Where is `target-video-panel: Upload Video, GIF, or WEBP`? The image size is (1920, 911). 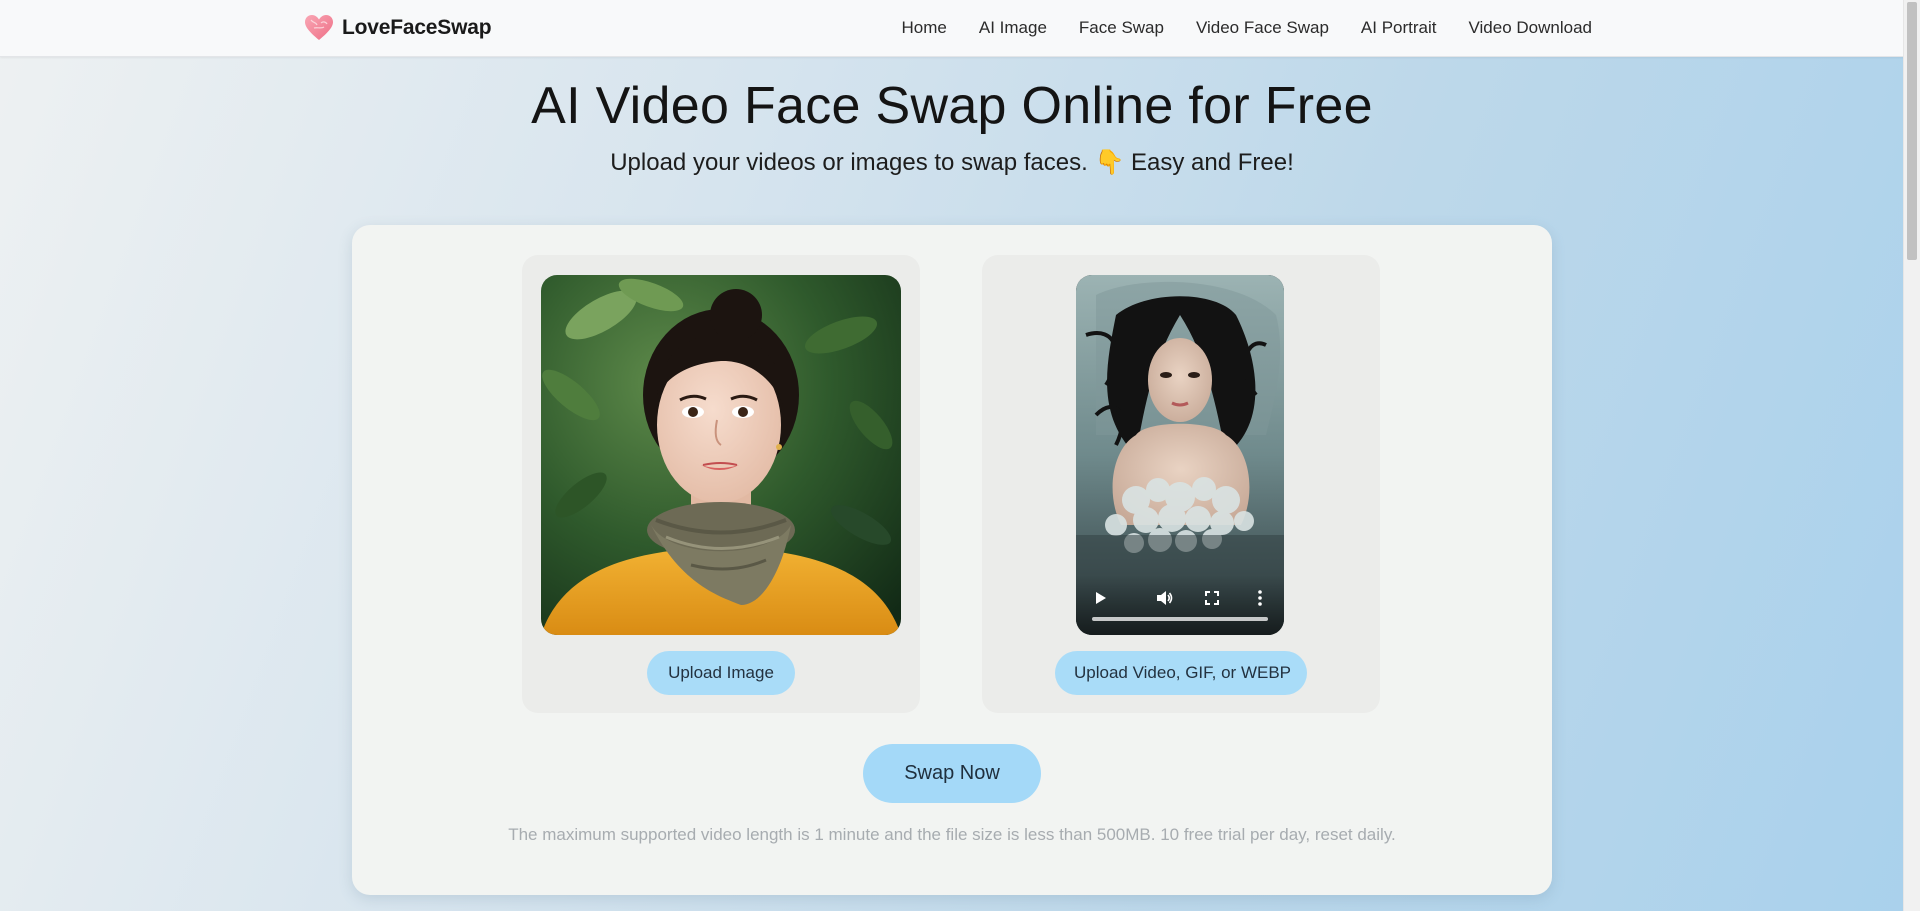 target-video-panel: Upload Video, GIF, or WEBP is located at coordinates (1181, 484).